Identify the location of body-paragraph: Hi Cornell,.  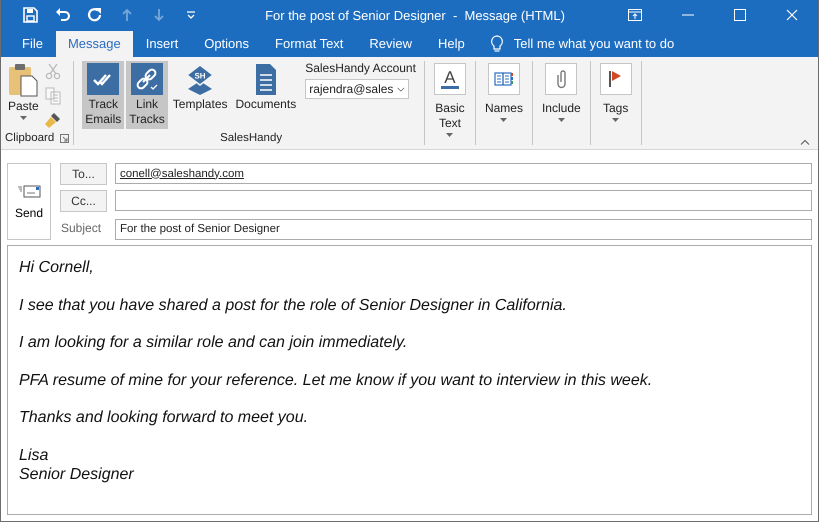
(57, 267).